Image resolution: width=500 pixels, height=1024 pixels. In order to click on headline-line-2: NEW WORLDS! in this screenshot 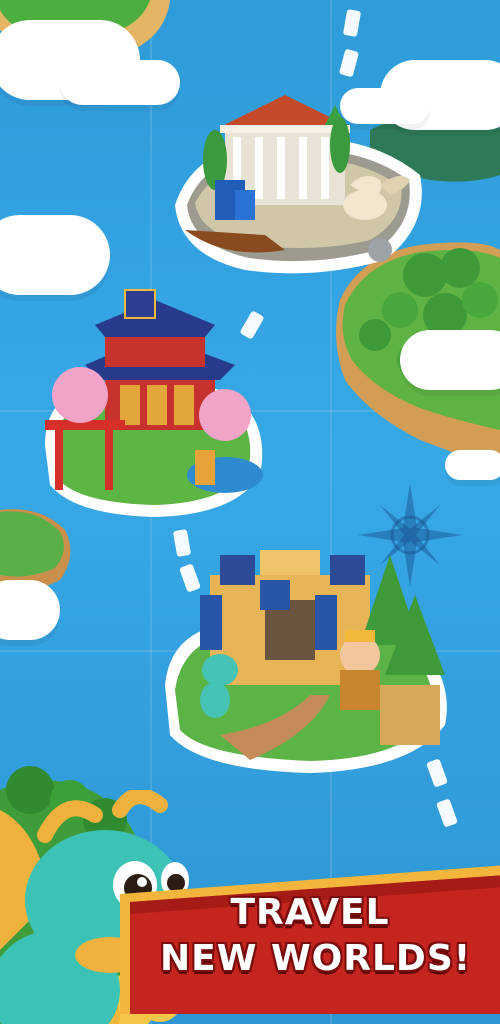, I will do `click(316, 958)`.